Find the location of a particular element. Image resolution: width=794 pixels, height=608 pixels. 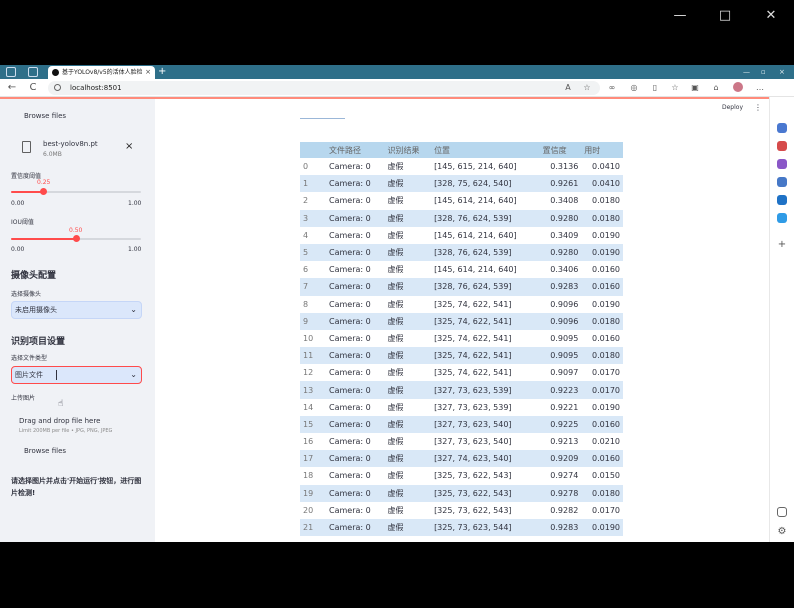

upload-label: 上传图片 is located at coordinates (23, 398).